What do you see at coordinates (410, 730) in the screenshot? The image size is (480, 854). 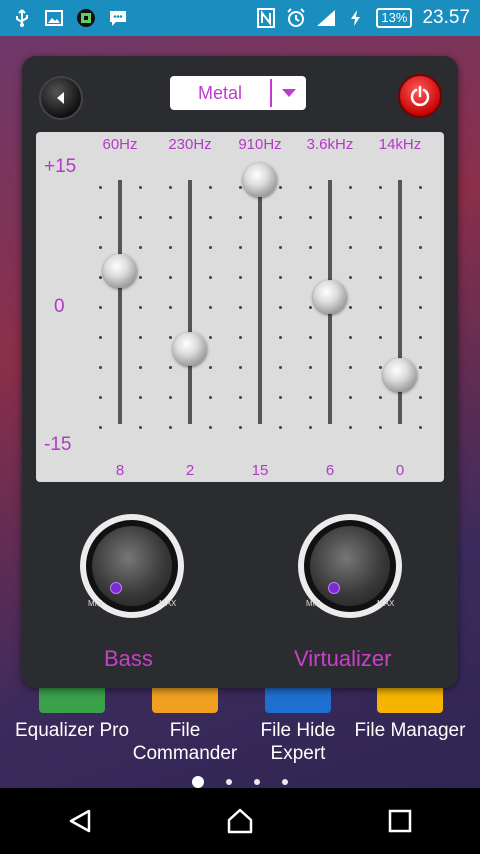 I see `app-label: File Manager` at bounding box center [410, 730].